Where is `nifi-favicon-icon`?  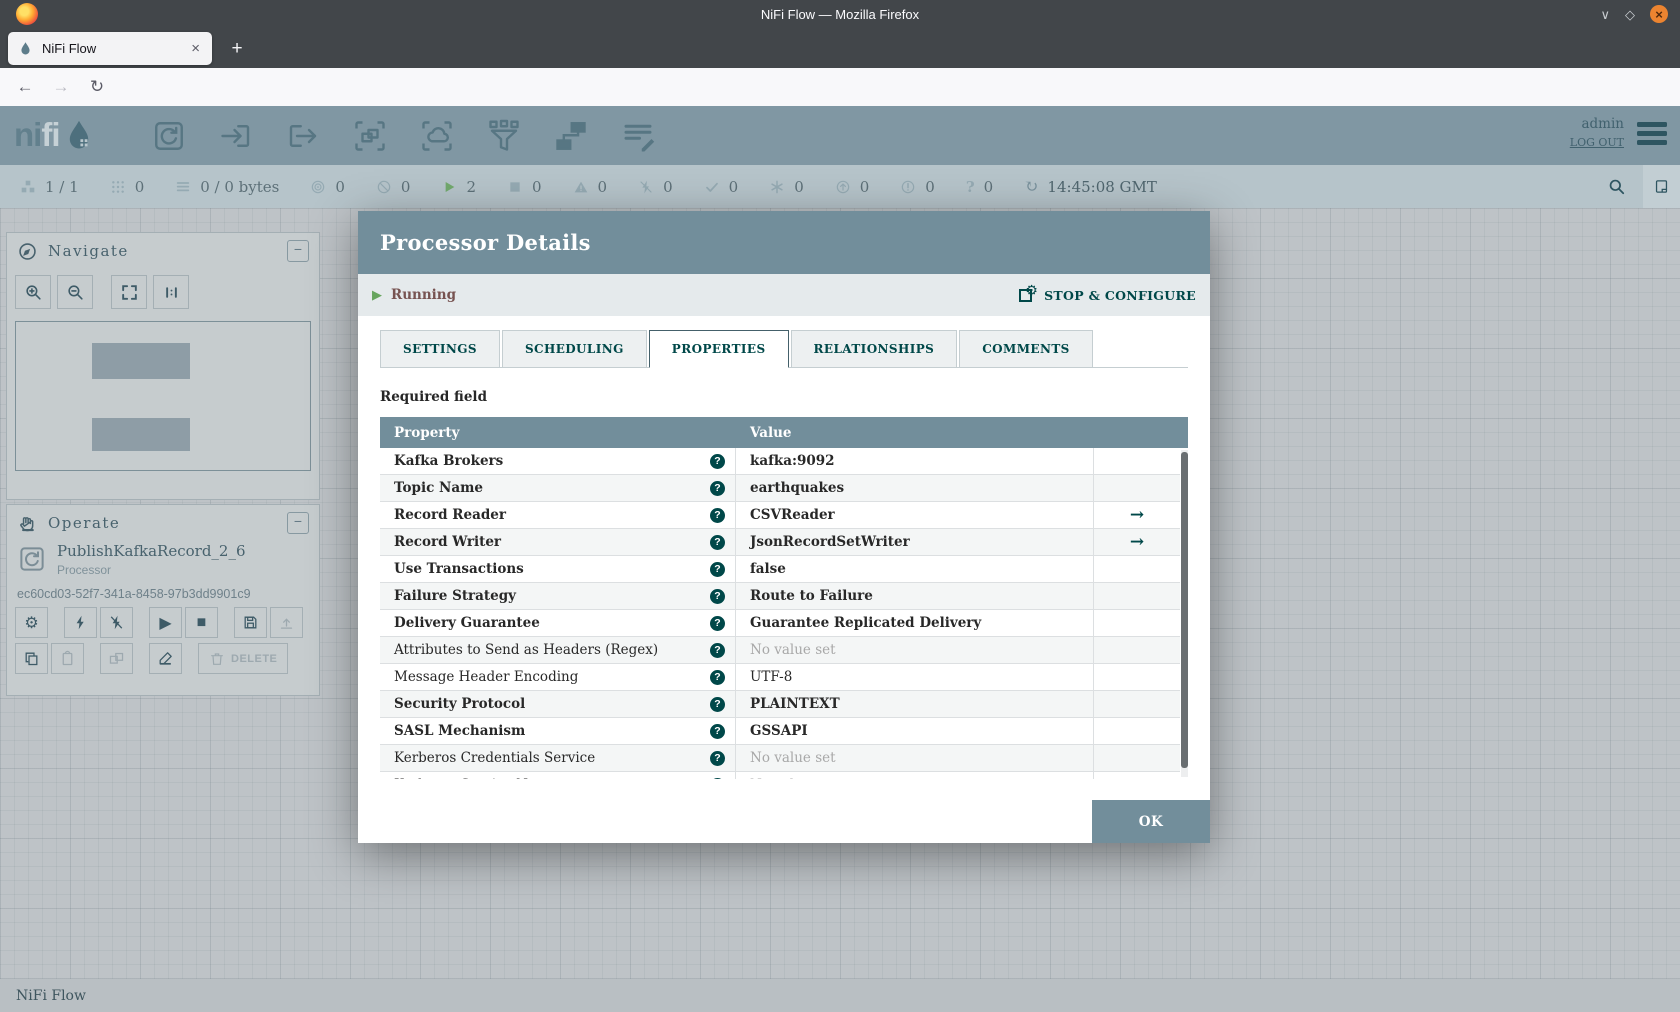 nifi-favicon-icon is located at coordinates (25, 48).